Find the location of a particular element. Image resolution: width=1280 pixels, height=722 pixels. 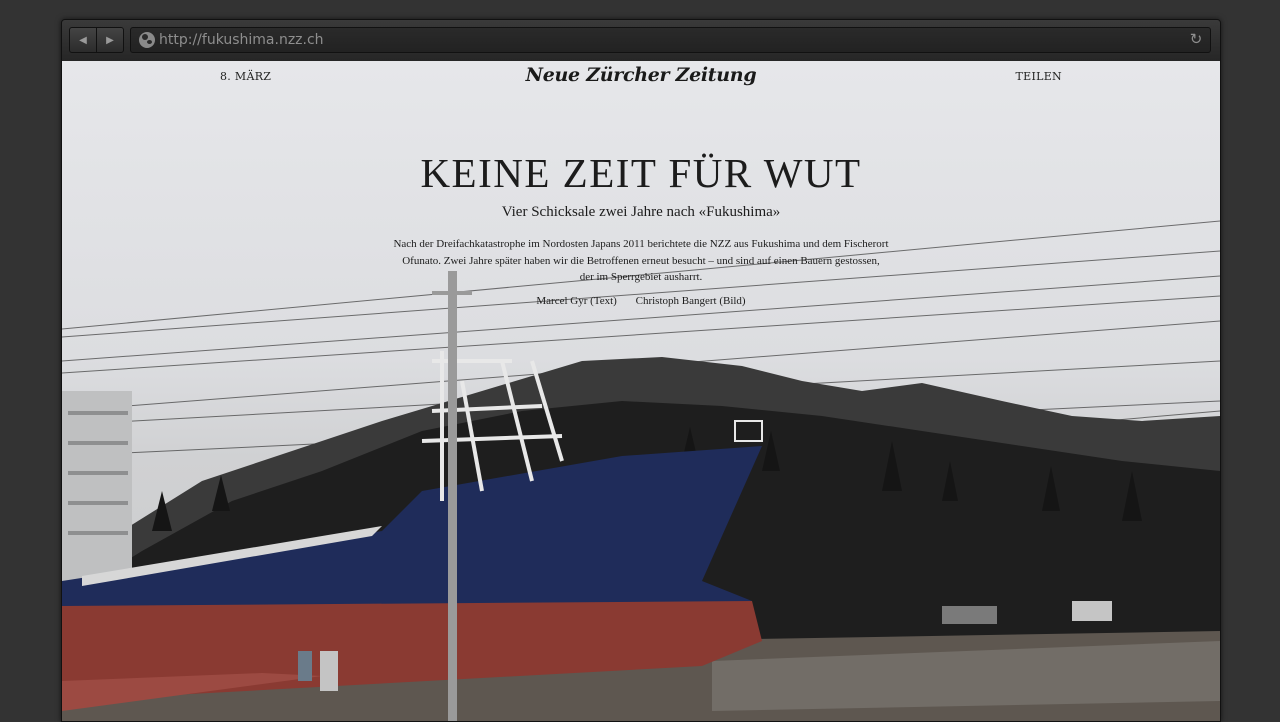

browser-toolbar: ◀ ▶ http://fukushima.nzz.ch ↻ is located at coordinates (641, 41).